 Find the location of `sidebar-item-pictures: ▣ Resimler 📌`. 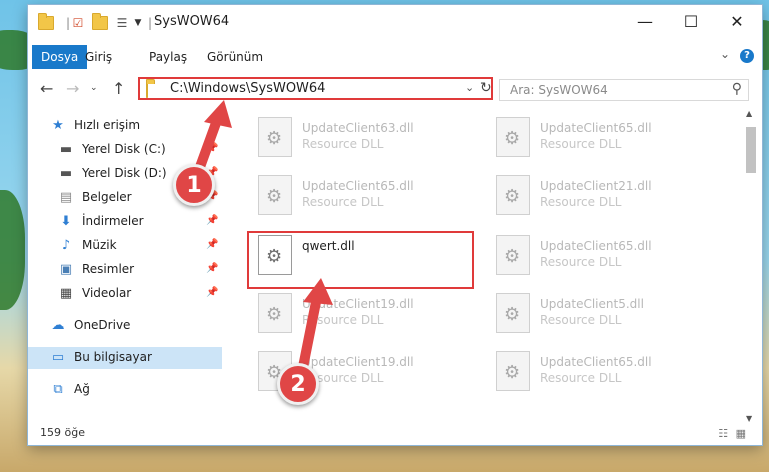

sidebar-item-pictures: ▣ Resimler 📌 is located at coordinates (125, 270).